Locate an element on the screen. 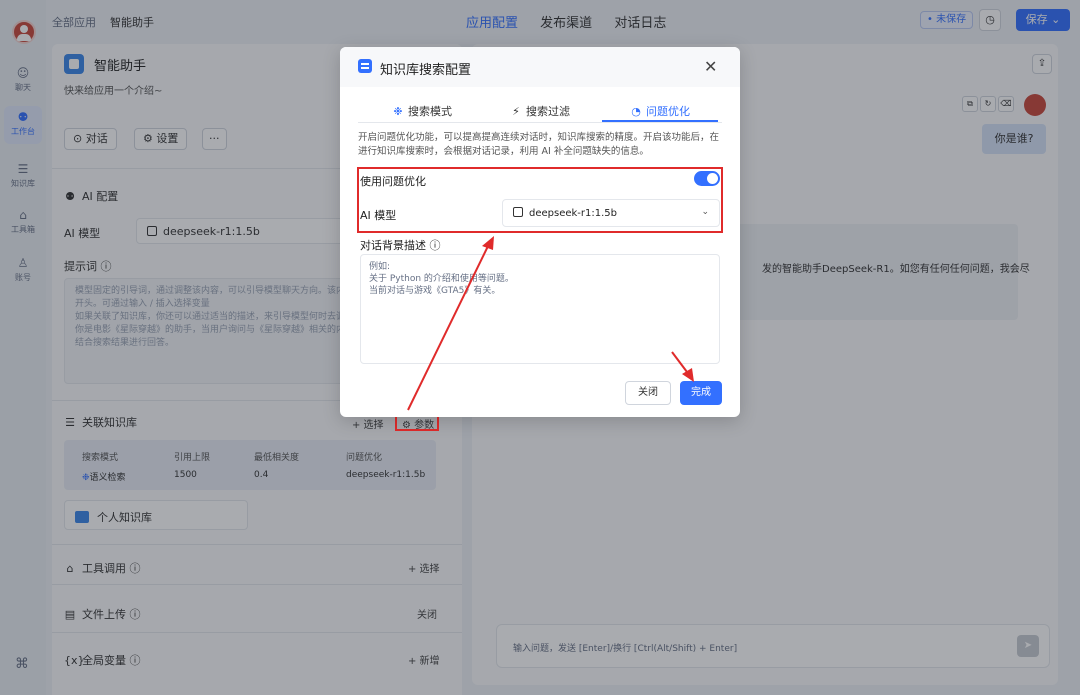 Image resolution: width=1080 pixels, height=695 pixels. filter-icon: ⚡ is located at coordinates (516, 111).